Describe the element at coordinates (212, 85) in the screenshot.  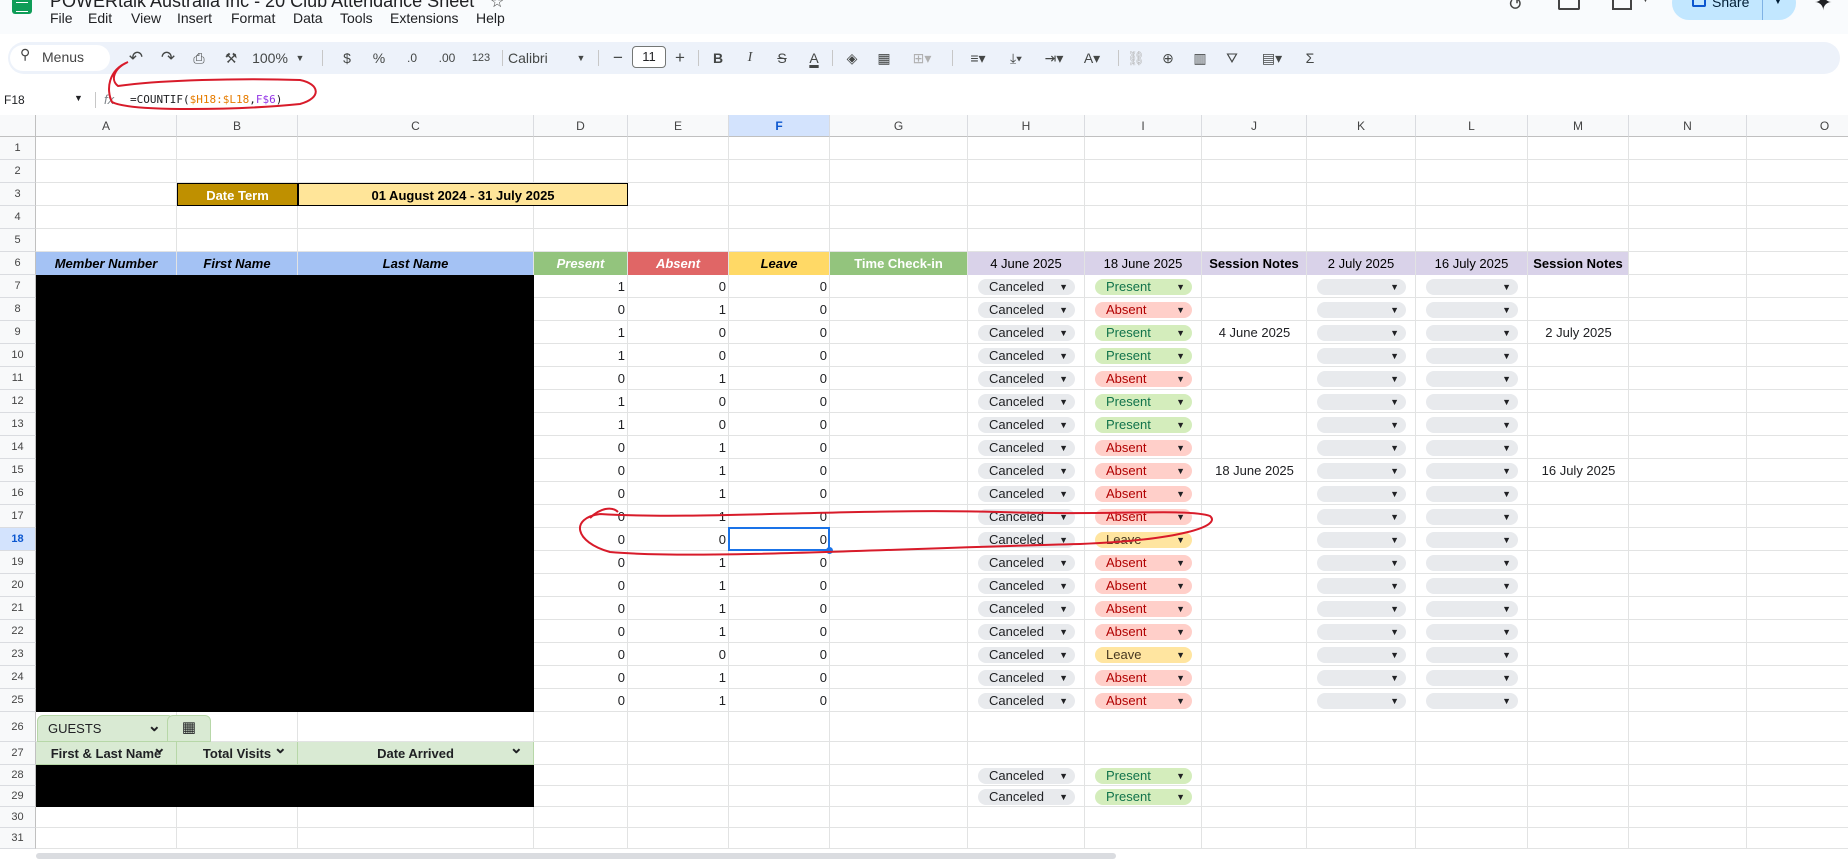
I see `formula-annotation-circle` at that location.